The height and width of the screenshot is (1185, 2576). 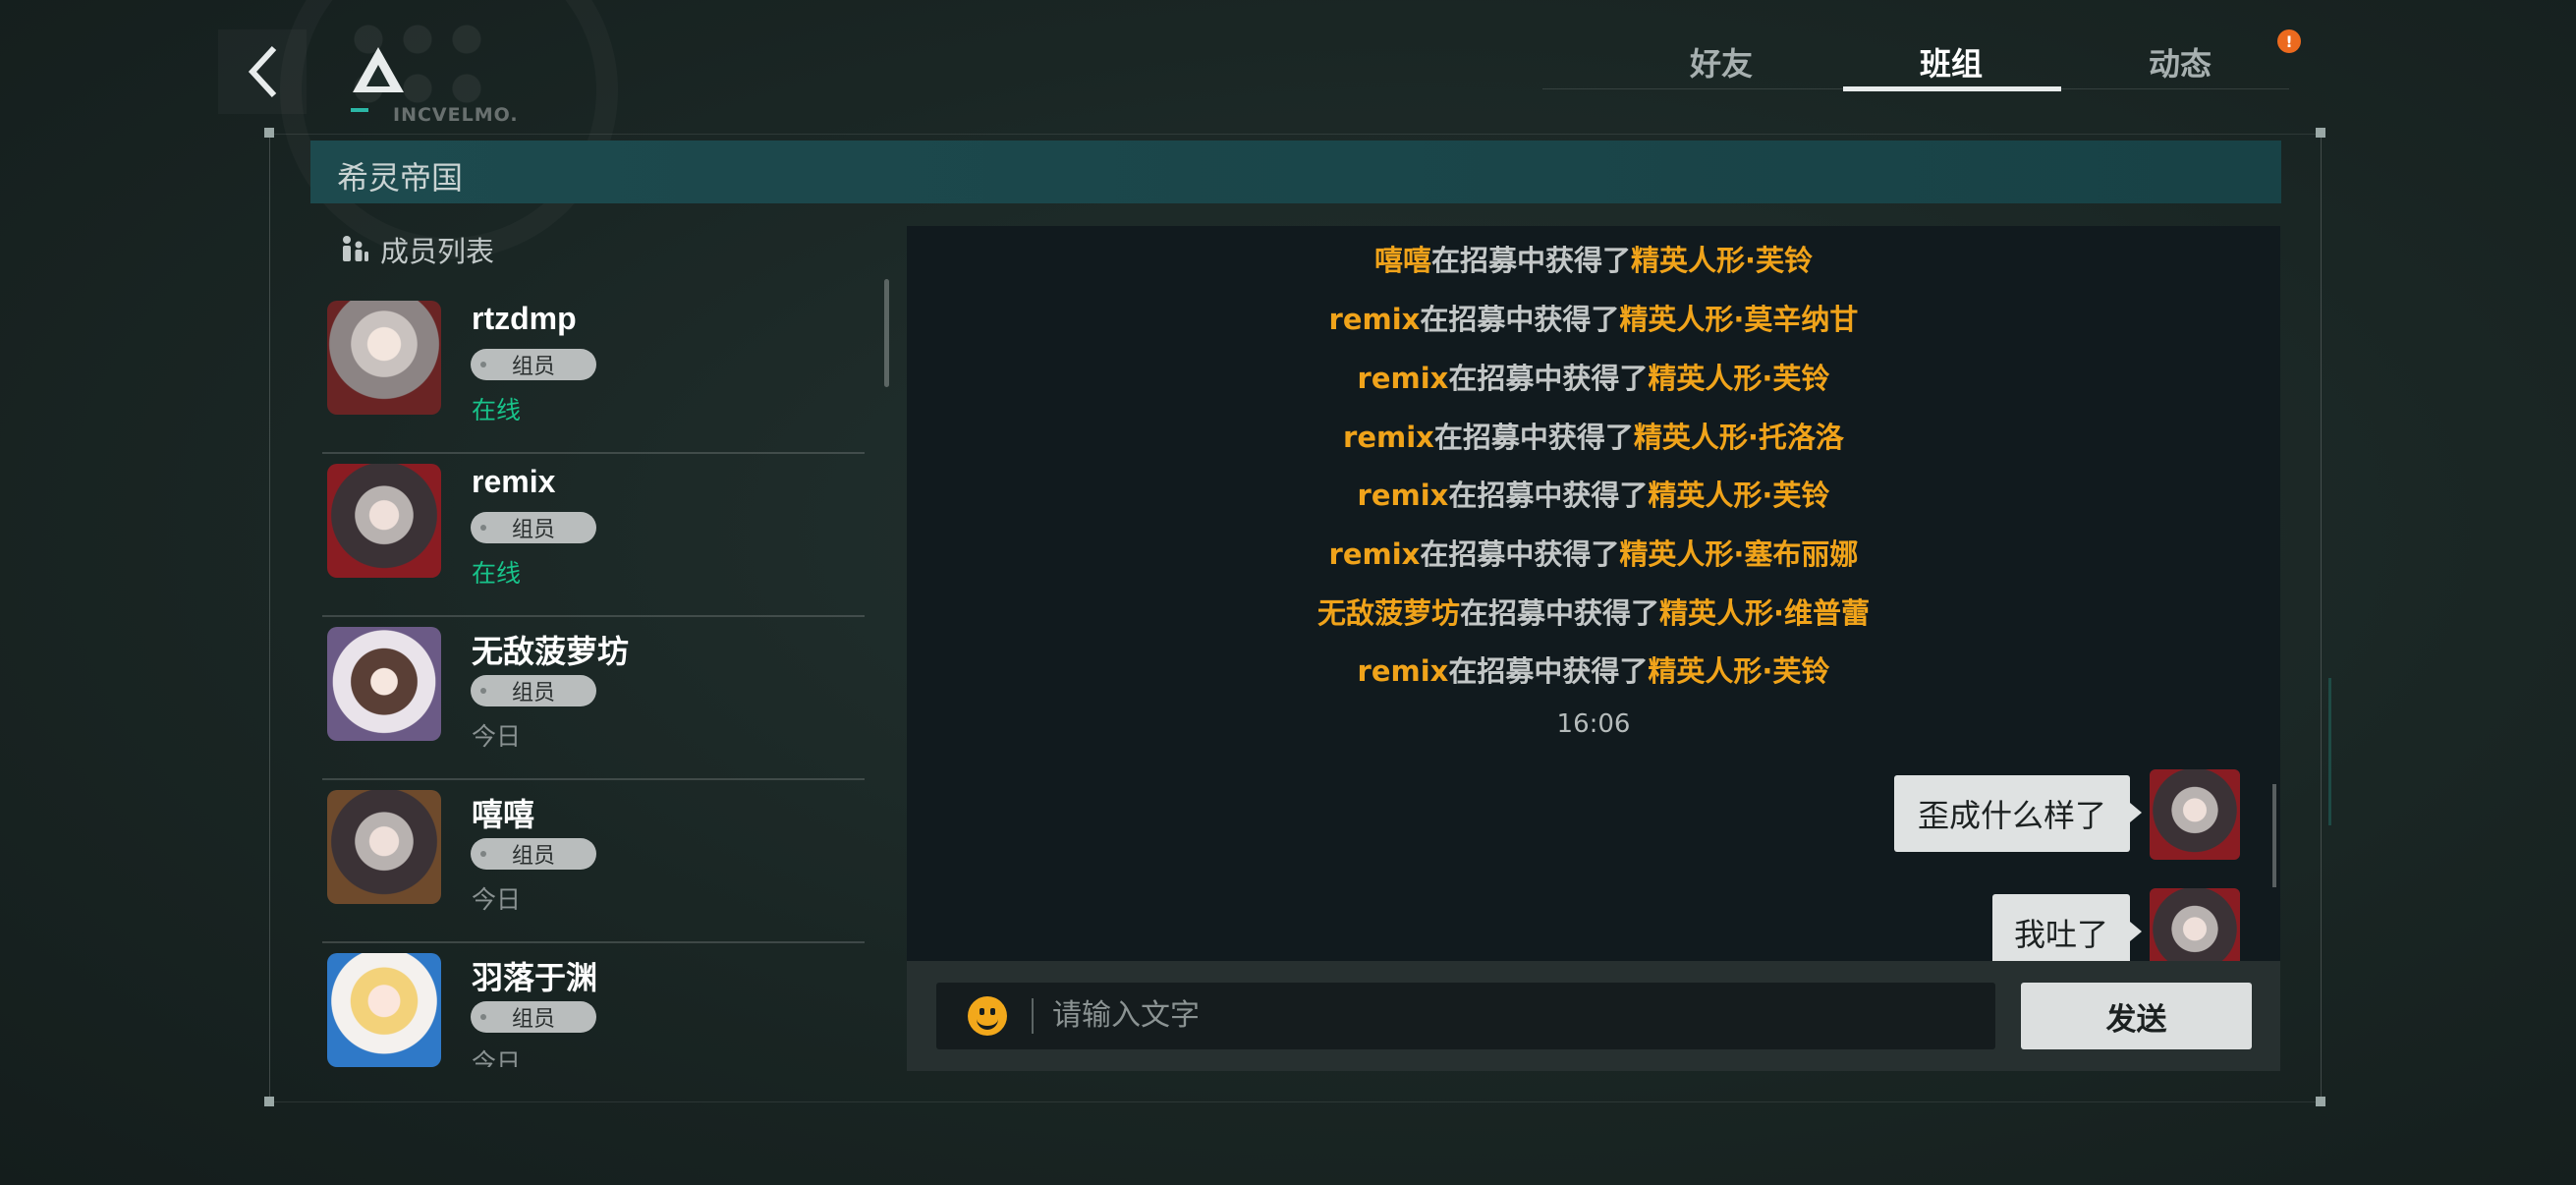 I want to click on back-button, so click(x=262, y=72).